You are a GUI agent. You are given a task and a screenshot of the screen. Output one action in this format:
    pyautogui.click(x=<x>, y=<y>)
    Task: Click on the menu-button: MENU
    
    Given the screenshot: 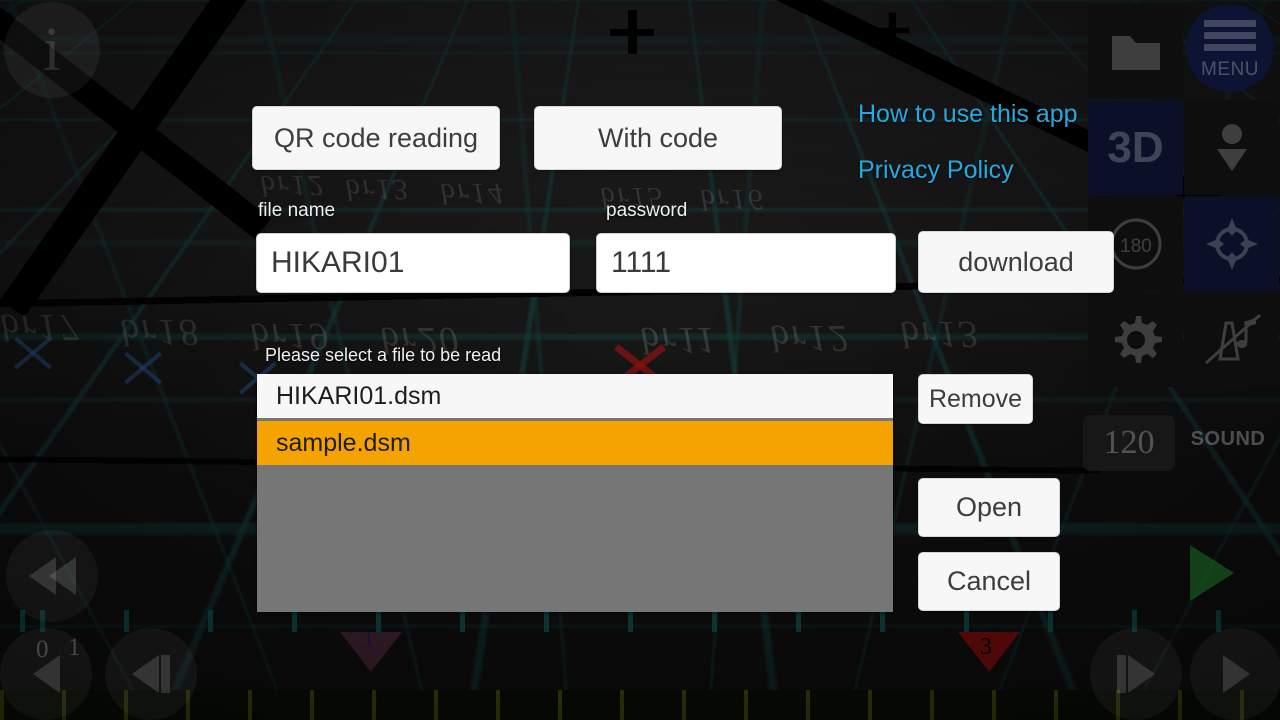 What is the action you would take?
    pyautogui.click(x=1230, y=48)
    